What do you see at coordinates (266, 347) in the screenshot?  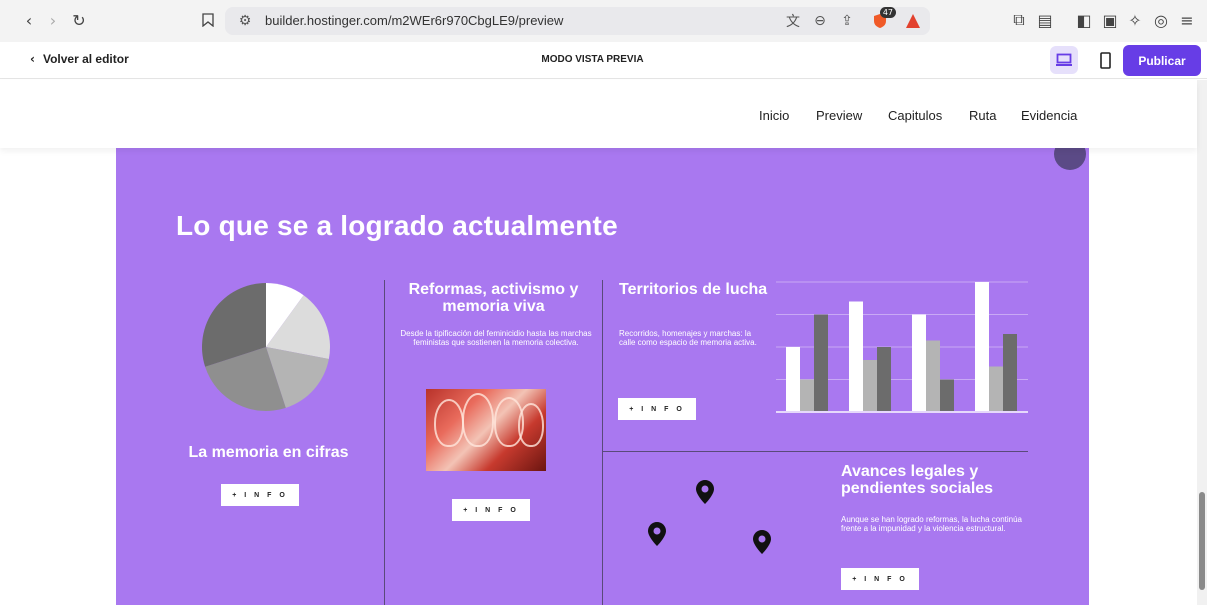 I see `pie-chart` at bounding box center [266, 347].